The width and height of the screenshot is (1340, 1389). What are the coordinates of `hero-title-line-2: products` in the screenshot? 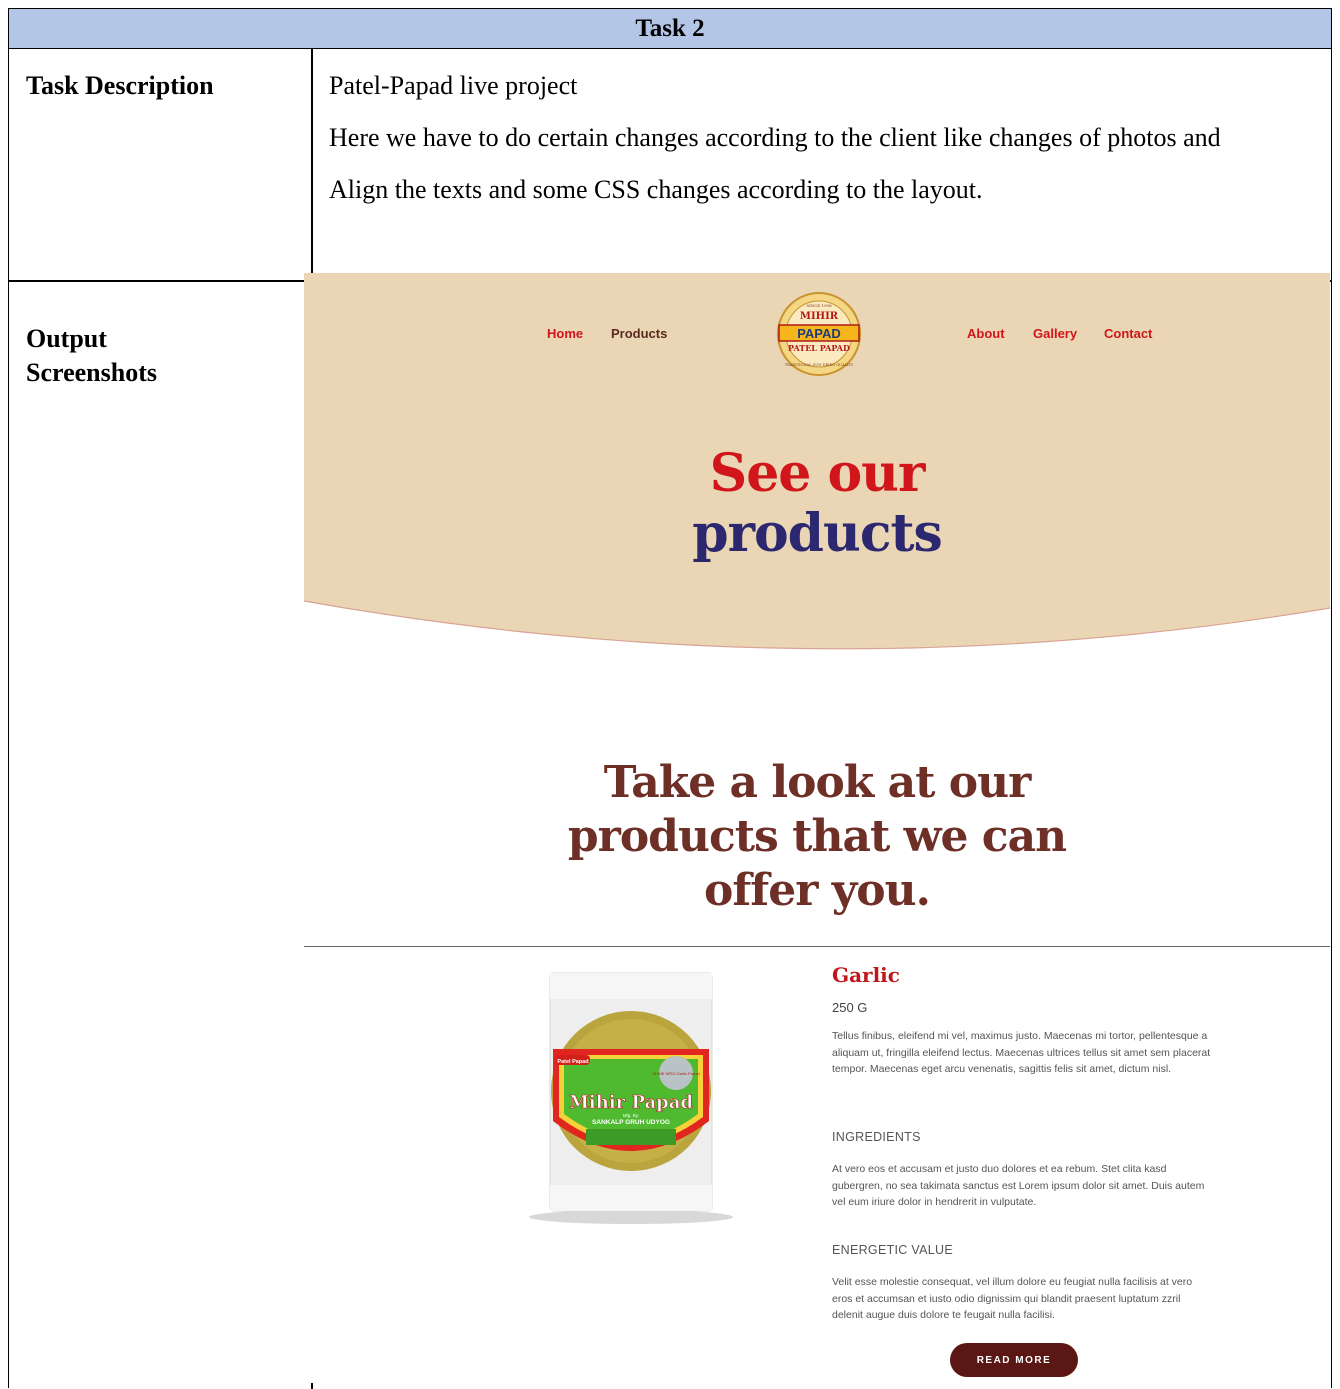 It's located at (817, 533).